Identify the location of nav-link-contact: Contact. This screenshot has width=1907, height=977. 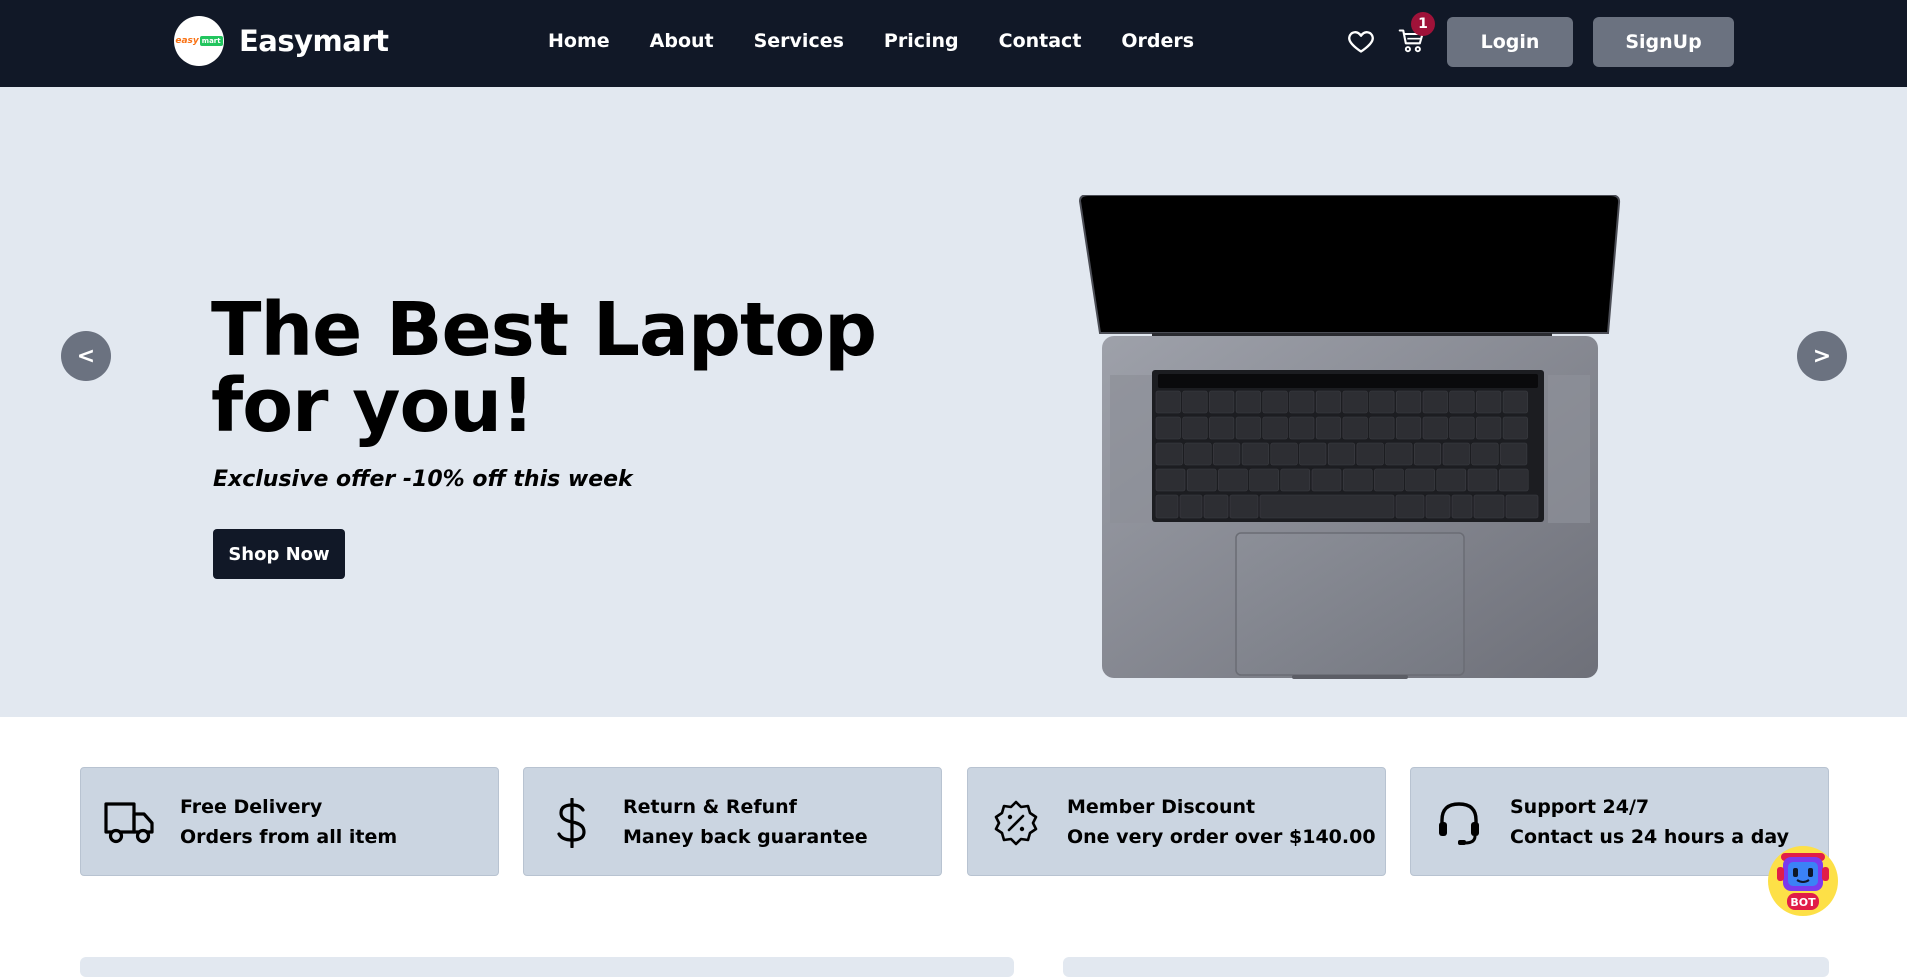
(1040, 41).